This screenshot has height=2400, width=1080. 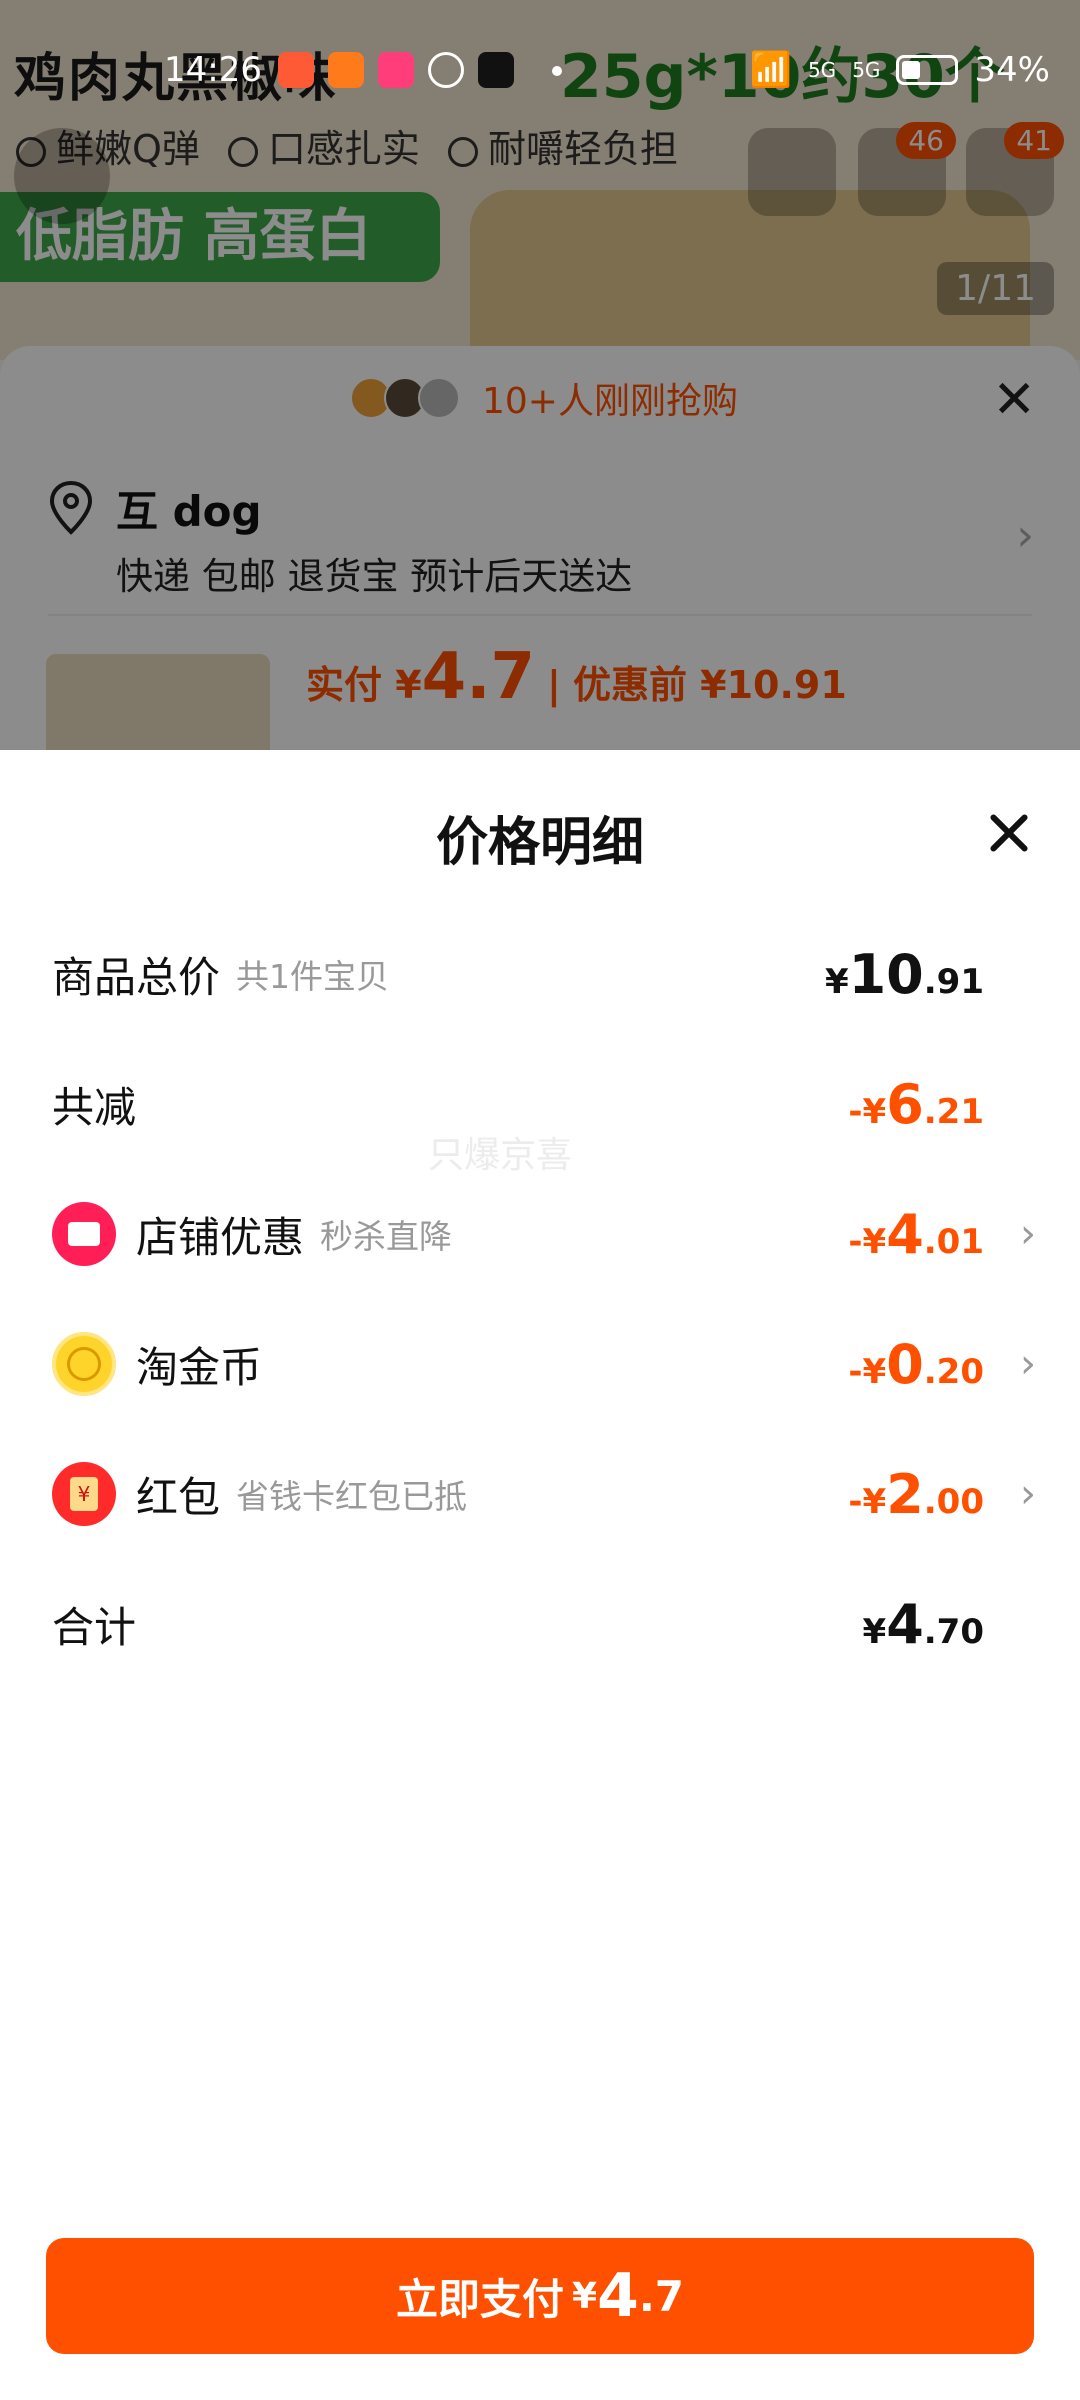 What do you see at coordinates (923, 1624) in the screenshot?
I see `row-amount: ¥4.70` at bounding box center [923, 1624].